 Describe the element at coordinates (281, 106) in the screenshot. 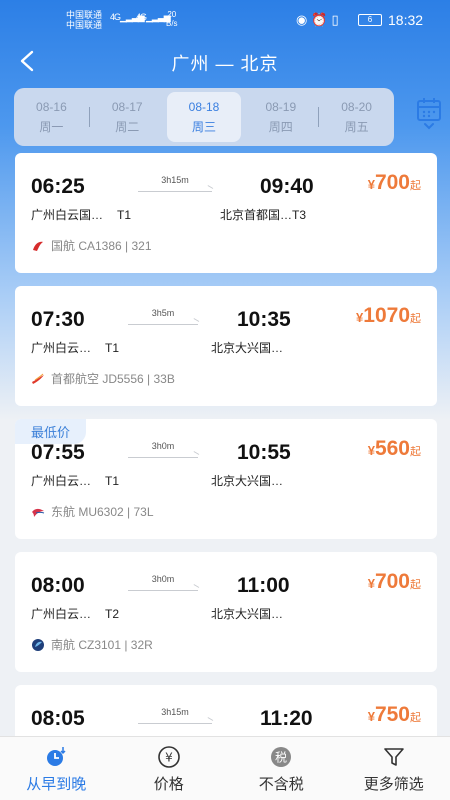

I see `date-label: 08-19` at that location.